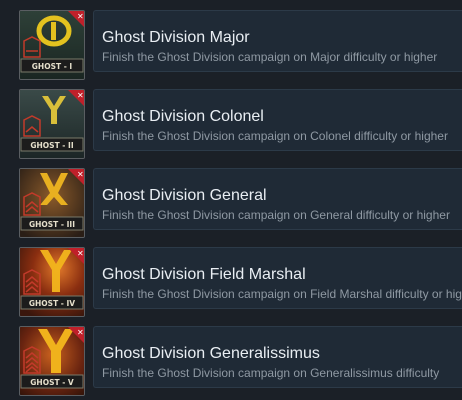 The width and height of the screenshot is (462, 400). Describe the element at coordinates (52, 303) in the screenshot. I see `badge-label: GHOST - IV` at that location.